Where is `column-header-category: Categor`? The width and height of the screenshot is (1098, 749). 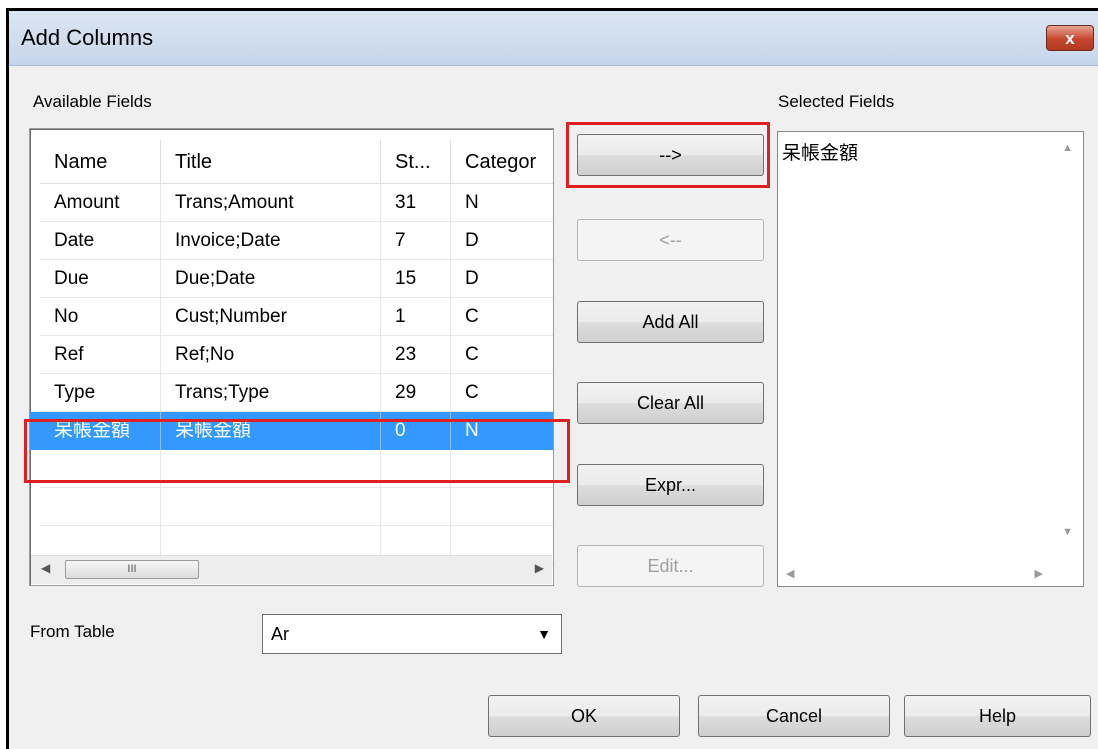 column-header-category: Categor is located at coordinates (502, 162).